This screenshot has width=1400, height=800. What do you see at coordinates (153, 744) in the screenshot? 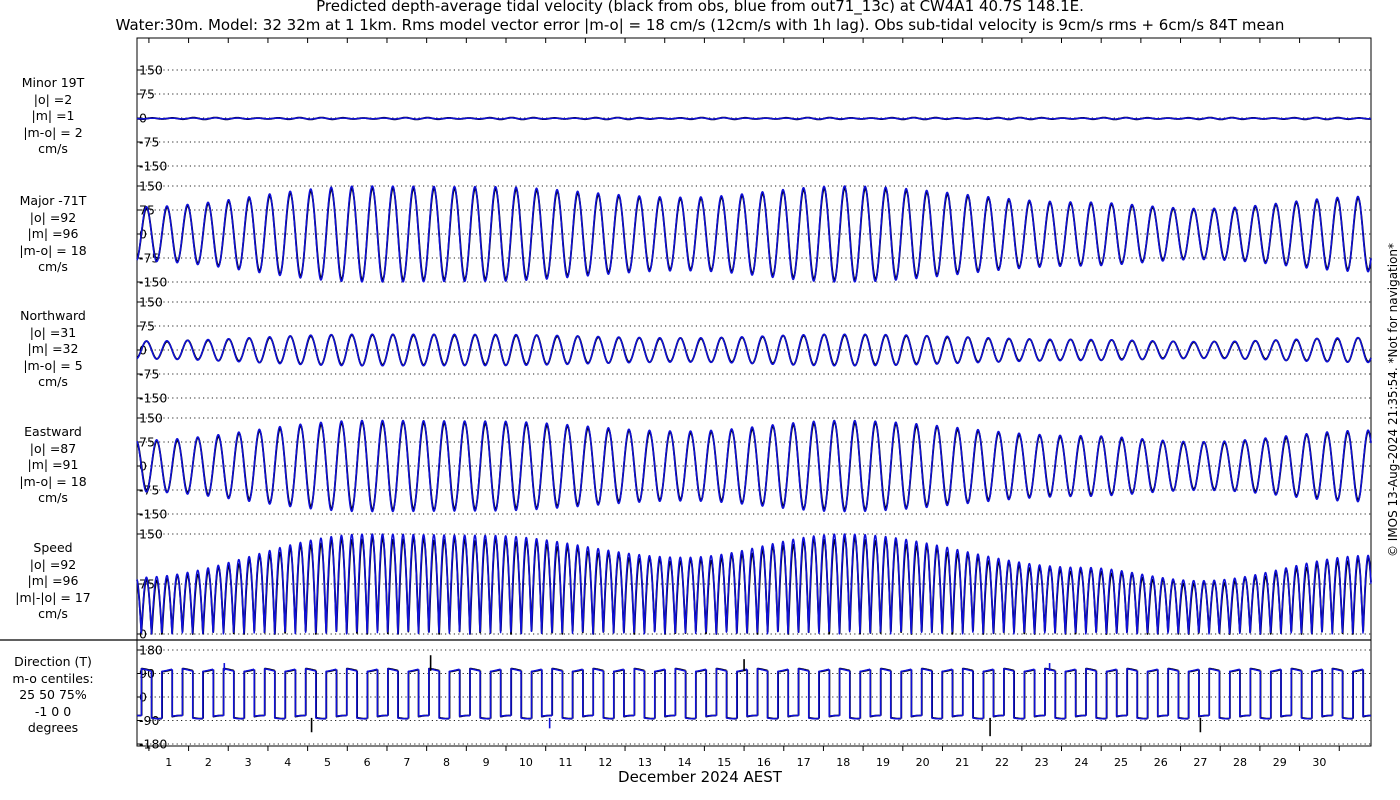
I see `y-tick-label: -180` at bounding box center [153, 744].